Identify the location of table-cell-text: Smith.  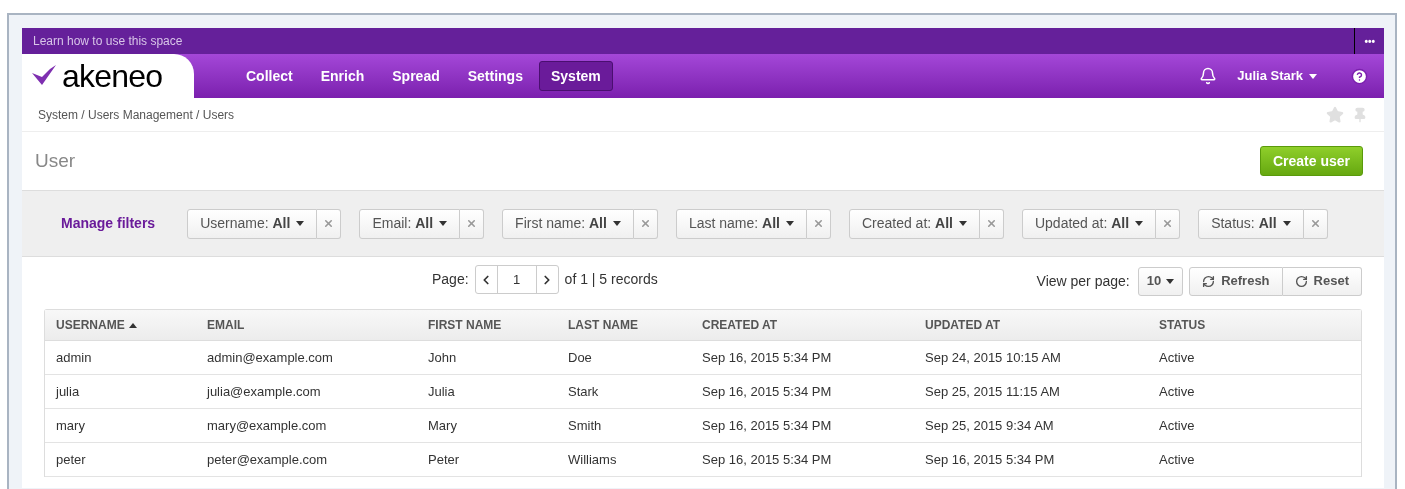
(585, 425).